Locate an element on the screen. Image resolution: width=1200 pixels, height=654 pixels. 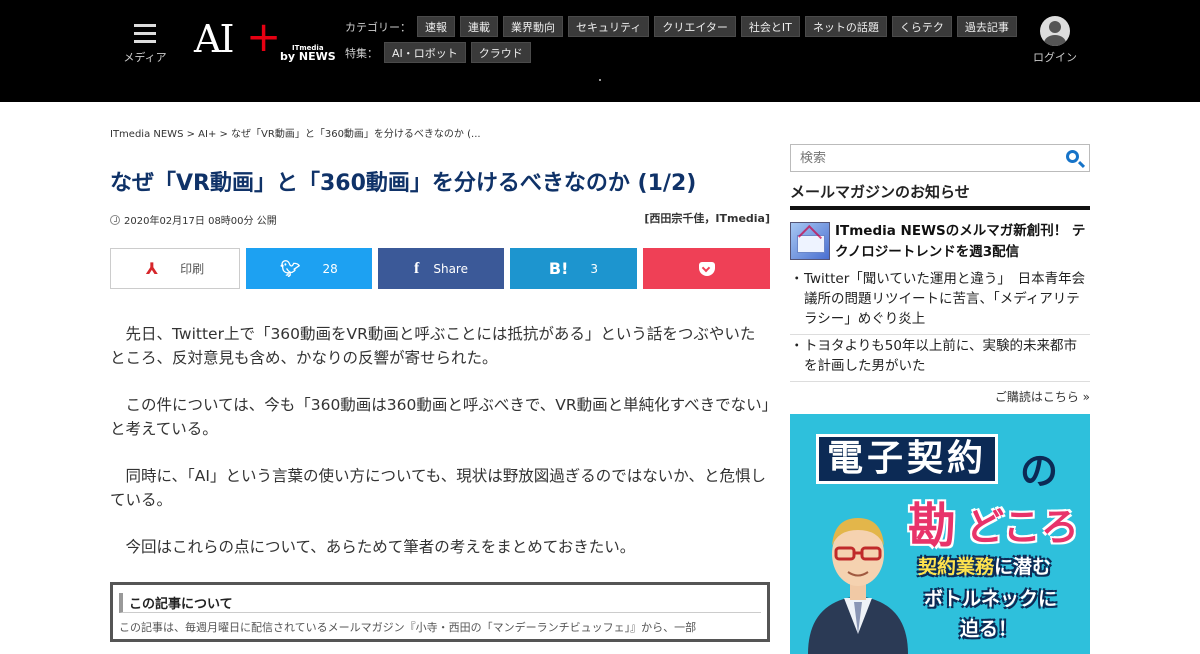
pdf-icon: ⅄ is located at coordinates (152, 268).